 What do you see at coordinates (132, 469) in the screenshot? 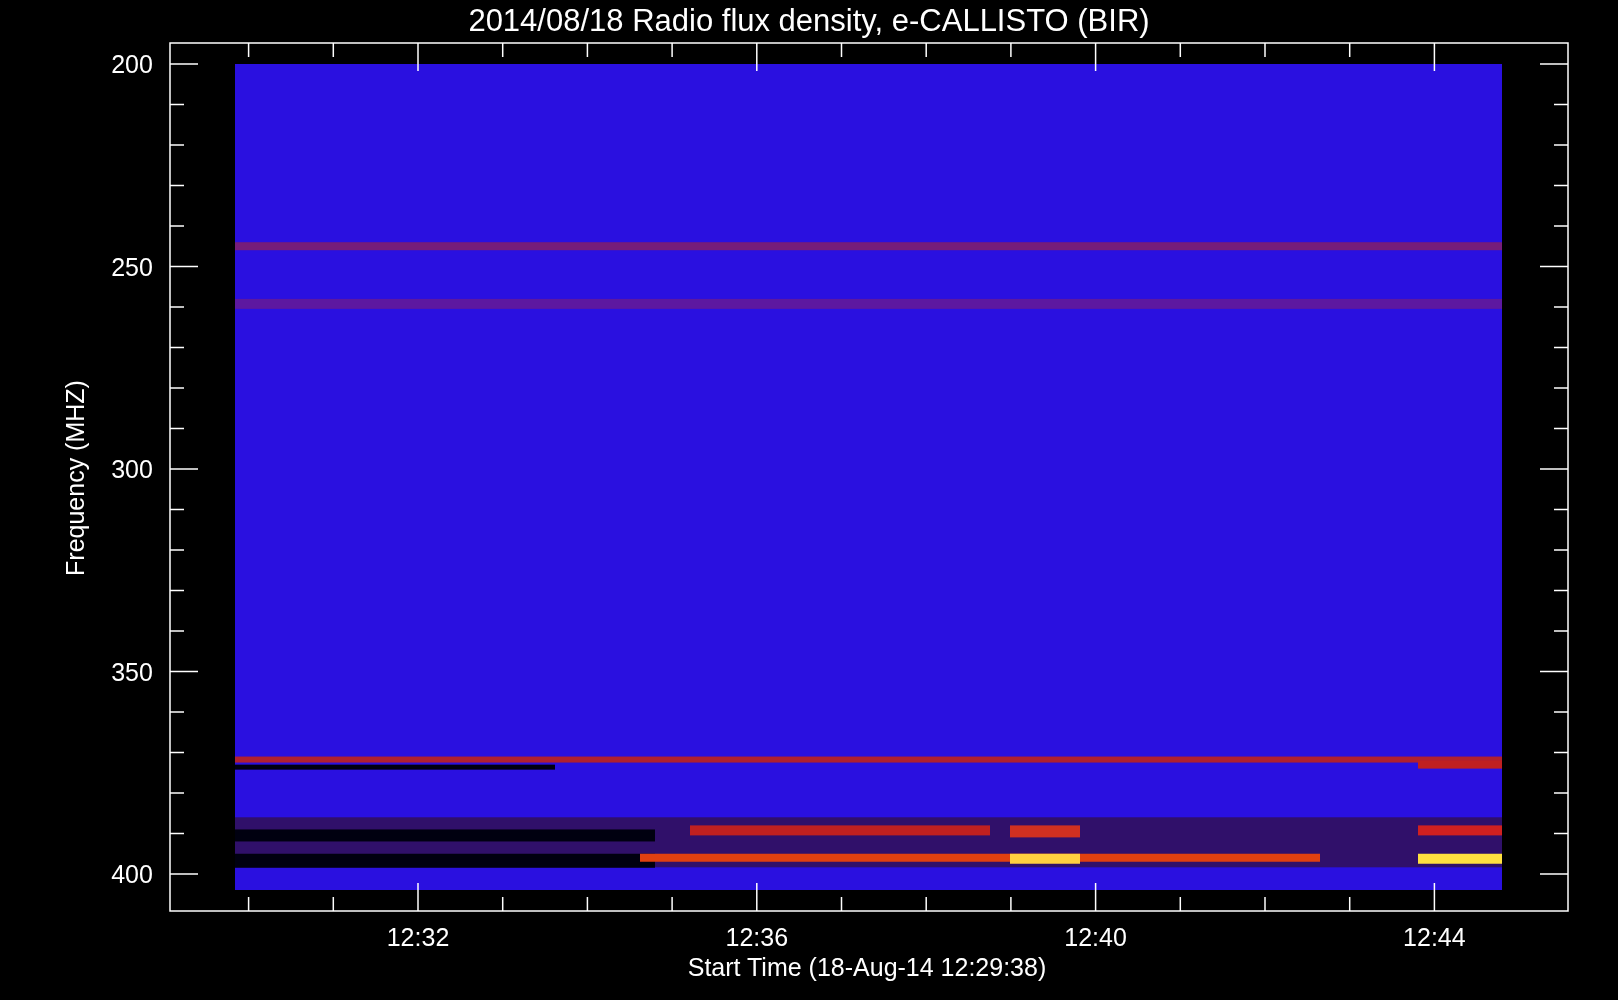
I see `axis-tick-label: 300` at bounding box center [132, 469].